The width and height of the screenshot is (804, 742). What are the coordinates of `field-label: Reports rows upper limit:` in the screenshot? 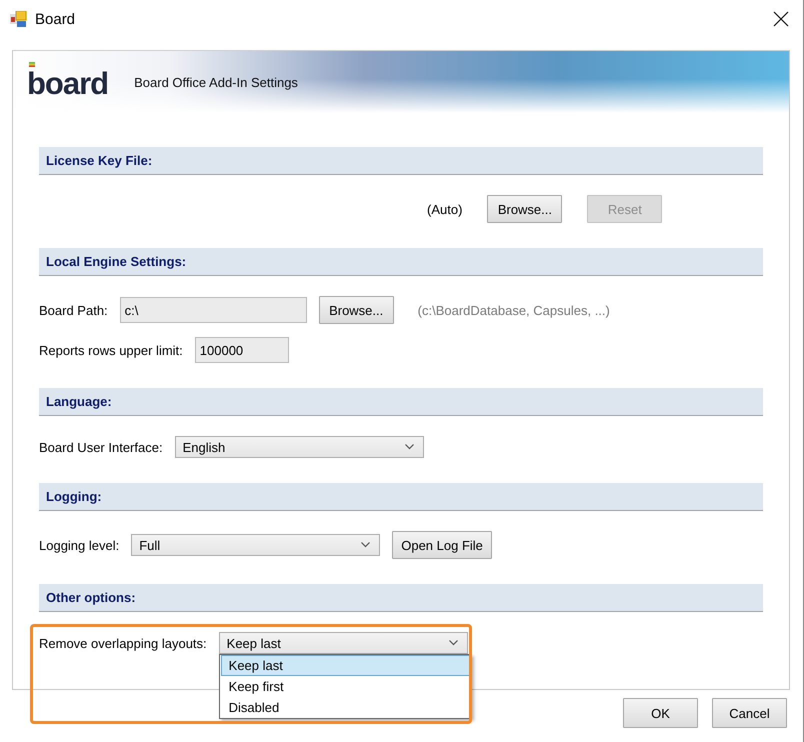 It's located at (111, 350).